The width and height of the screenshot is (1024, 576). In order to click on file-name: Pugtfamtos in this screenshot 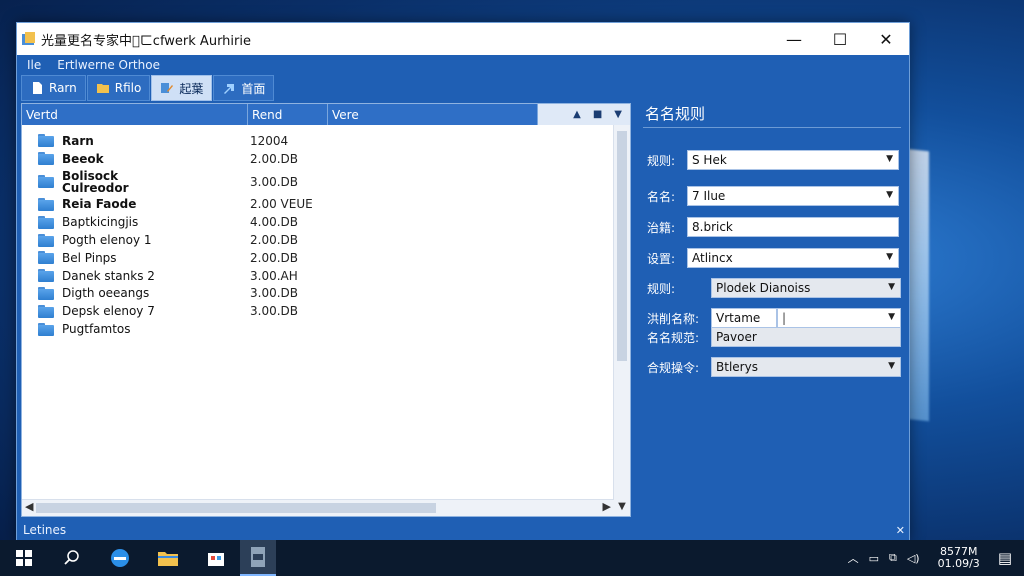, I will do `click(96, 329)`.